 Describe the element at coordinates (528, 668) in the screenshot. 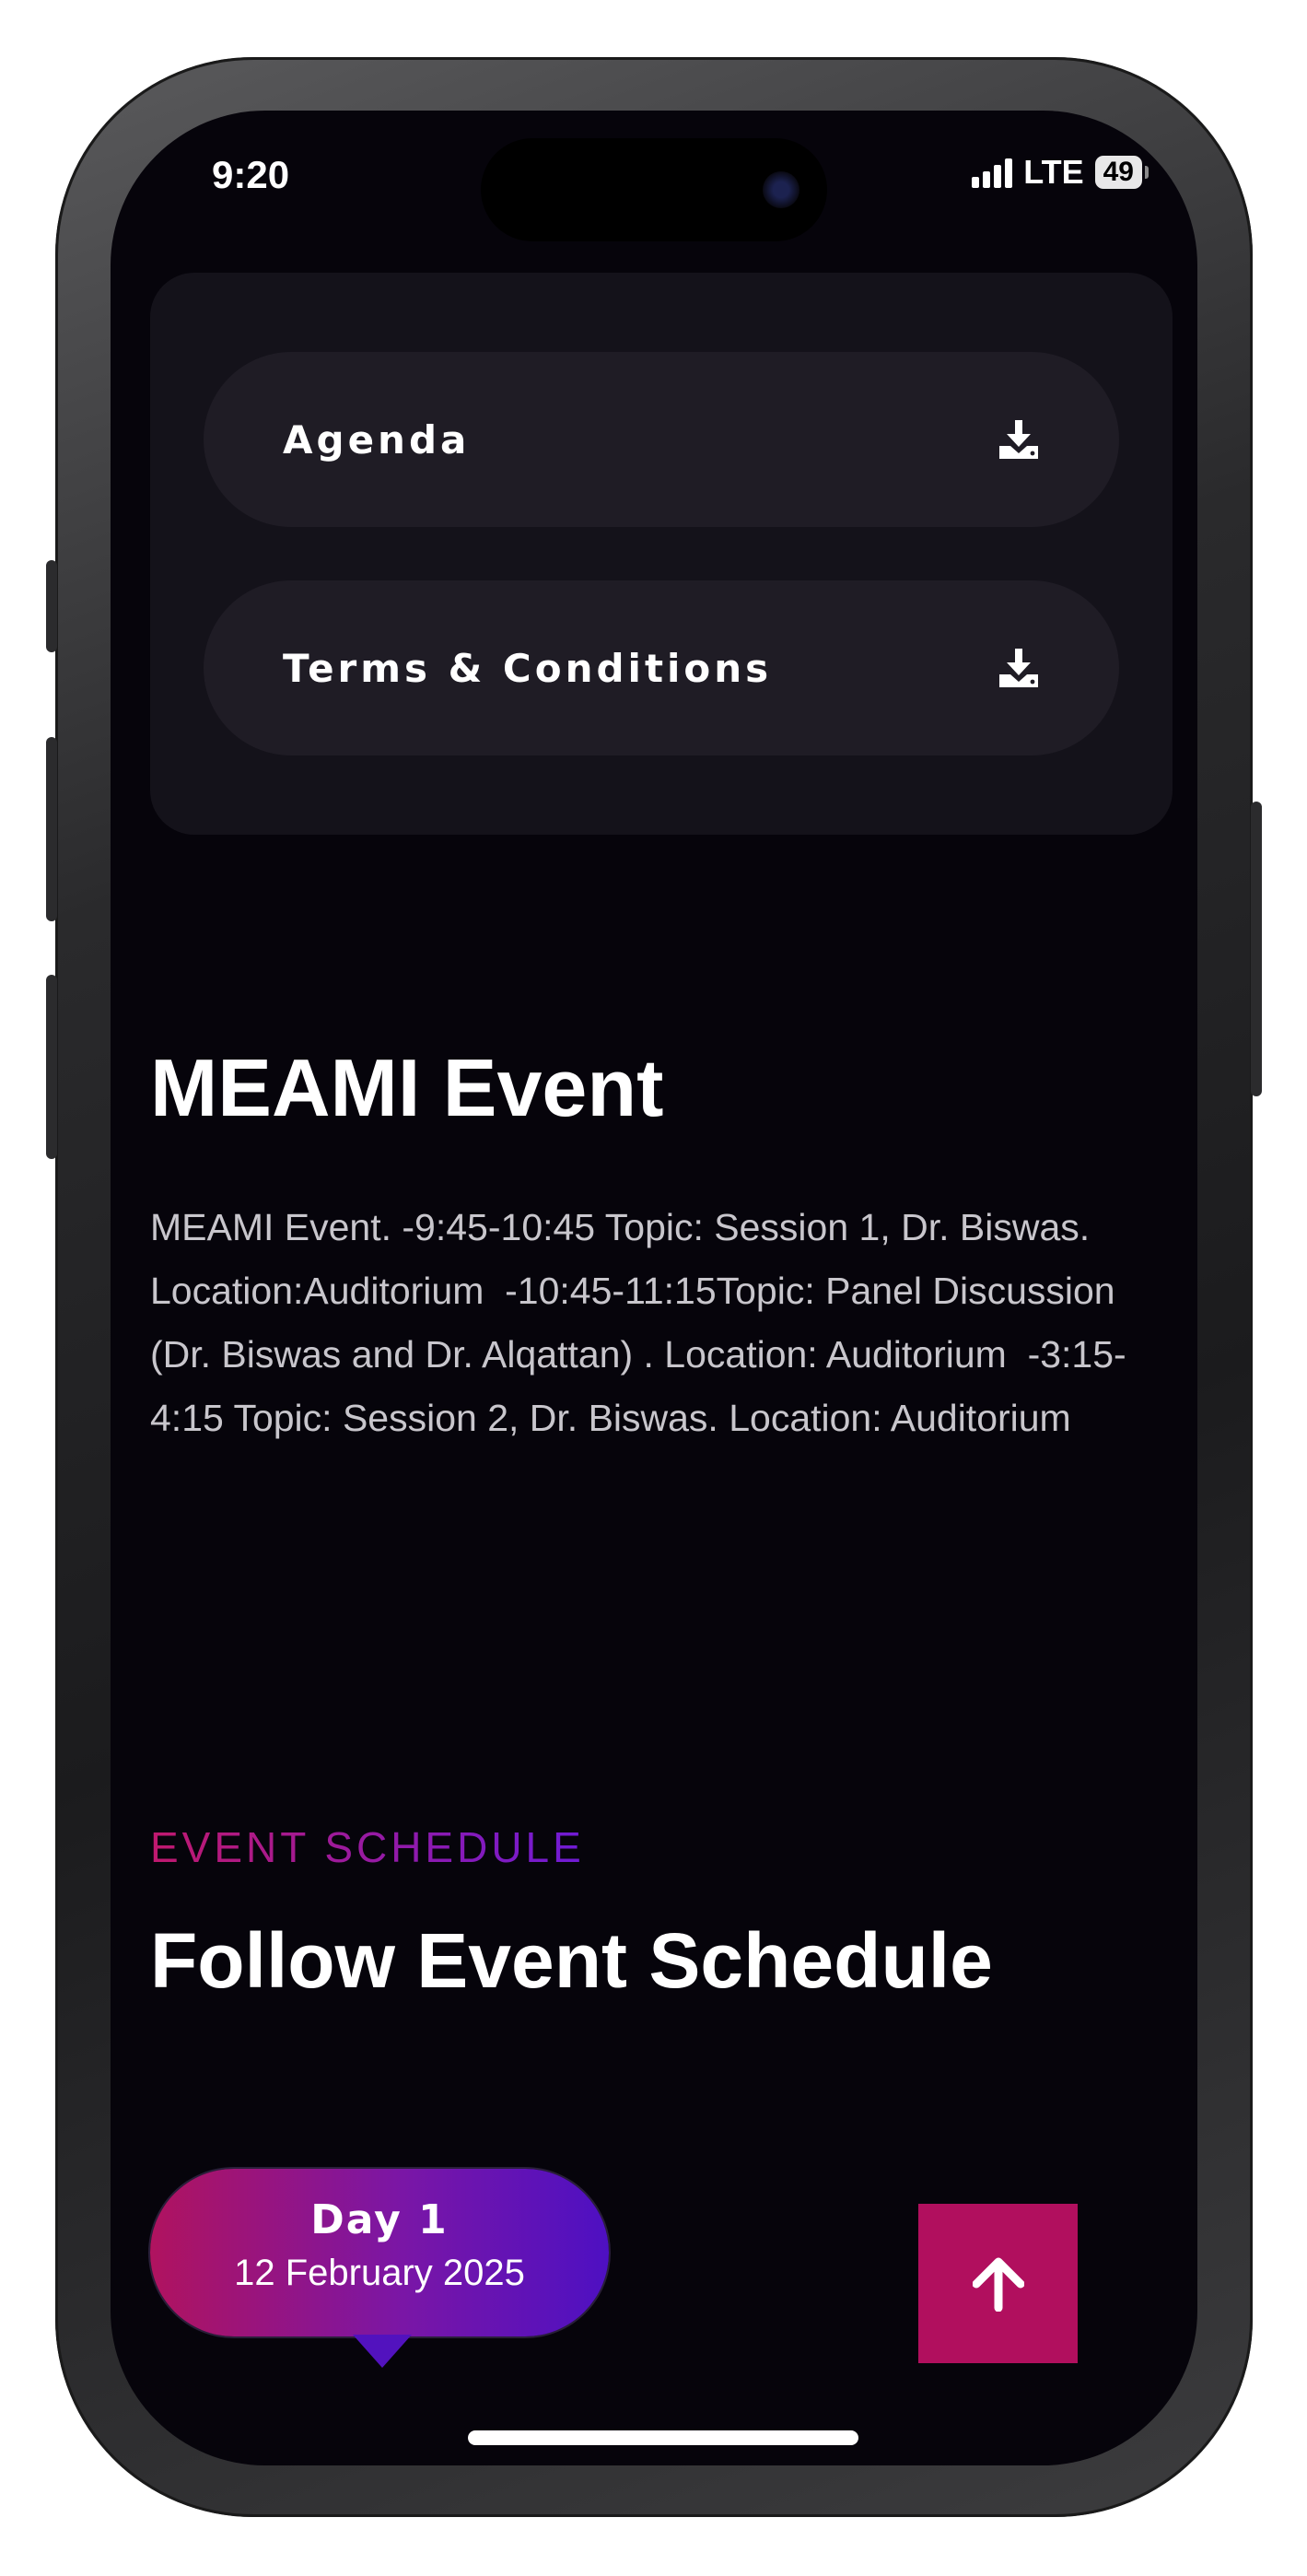

I see `terms-label: Terms & Conditions` at that location.